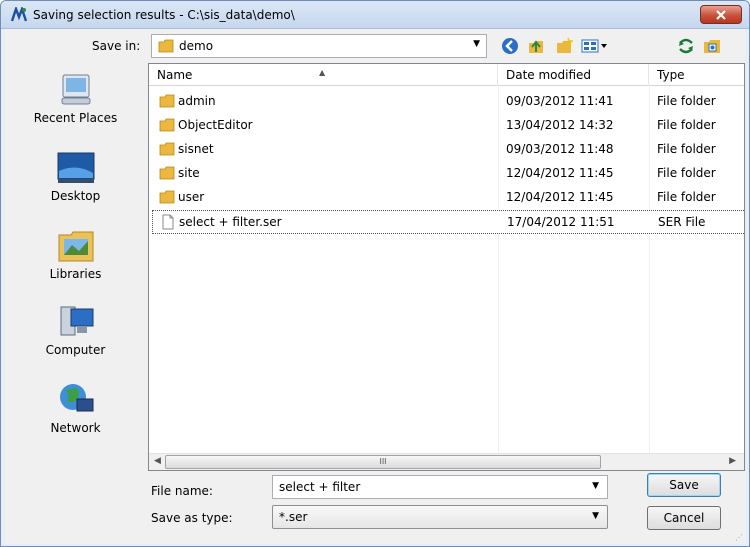 This screenshot has height=547, width=750. Describe the element at coordinates (76, 398) in the screenshot. I see `network-icon` at that location.